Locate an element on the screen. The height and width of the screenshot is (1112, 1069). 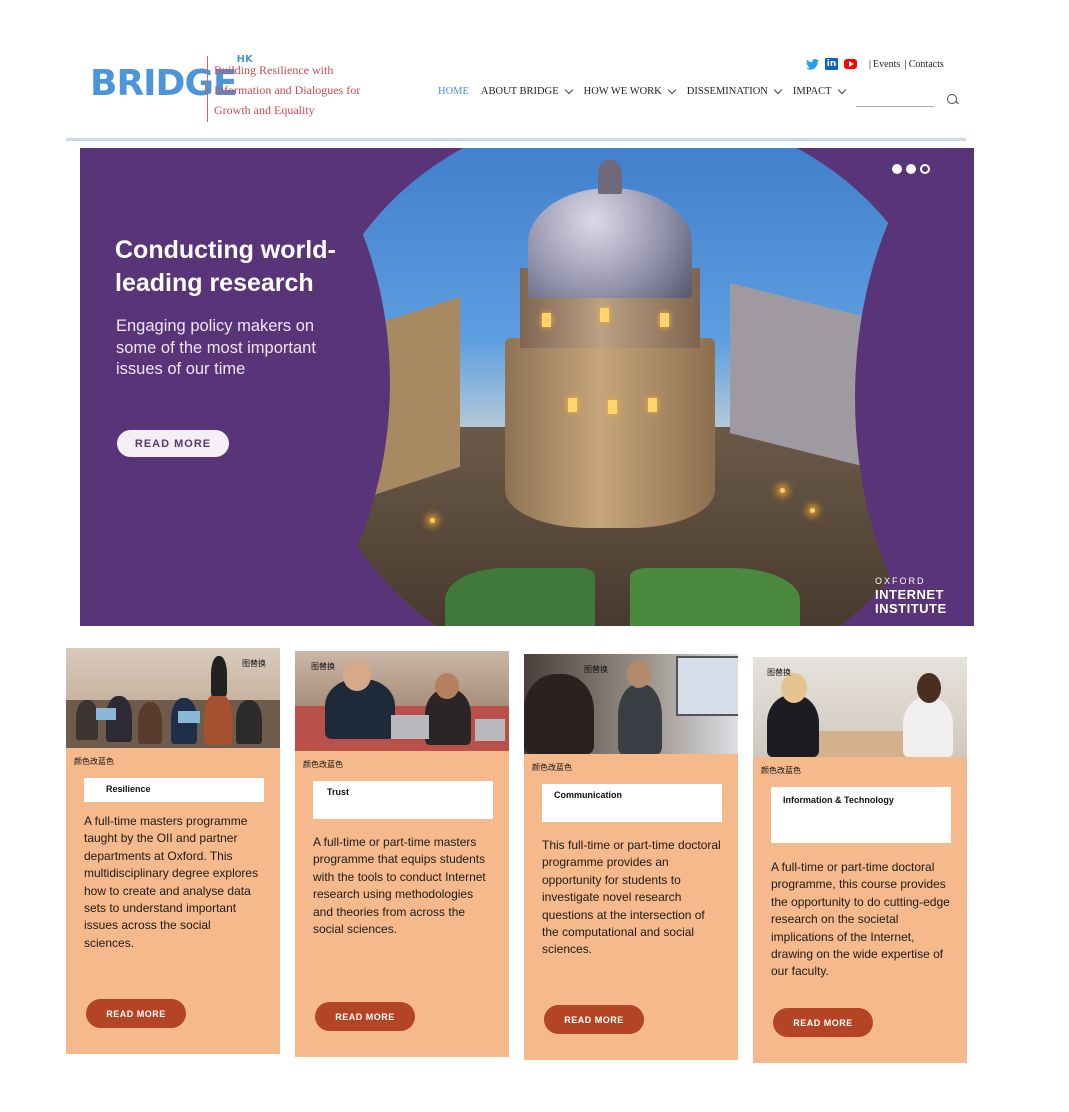
radcliffe-camera-dome is located at coordinates (610, 243).